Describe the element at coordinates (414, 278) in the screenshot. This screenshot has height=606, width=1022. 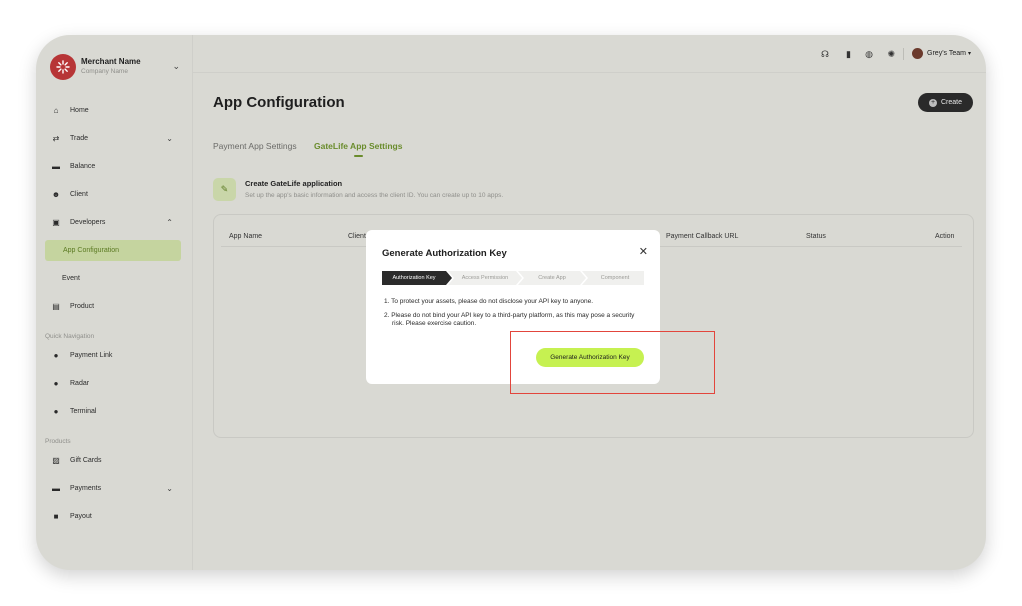
I see `step-authorization-key: Authorization Key` at that location.